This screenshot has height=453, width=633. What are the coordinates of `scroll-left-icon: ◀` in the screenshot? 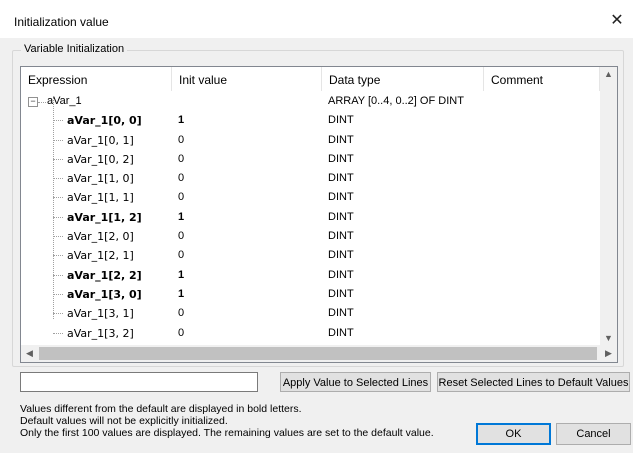 It's located at (29, 353).